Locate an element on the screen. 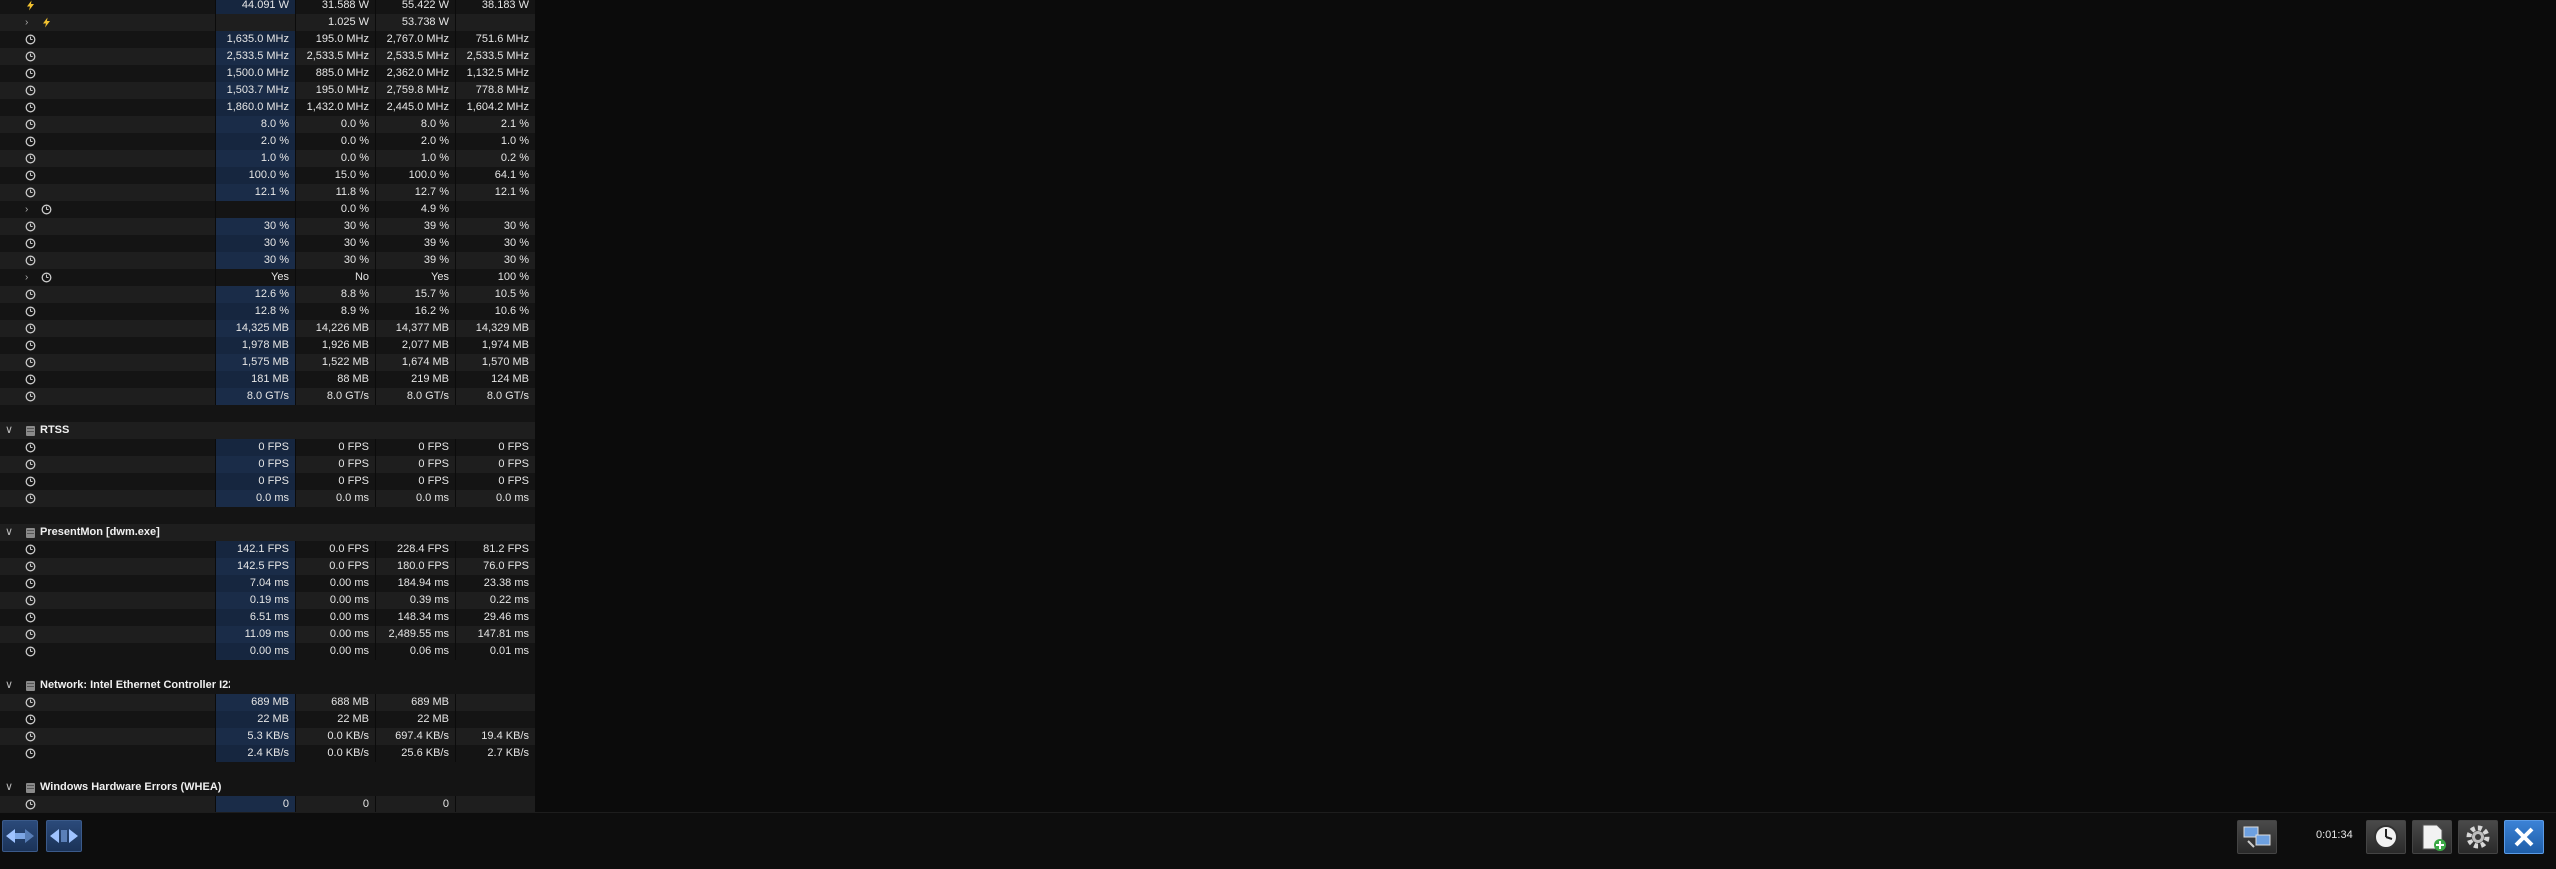 This screenshot has width=2556, height=869. sensor-row: Framerate 0.1% Low0 FPS0 FPS0 FPS0 FPS is located at coordinates (267, 481).